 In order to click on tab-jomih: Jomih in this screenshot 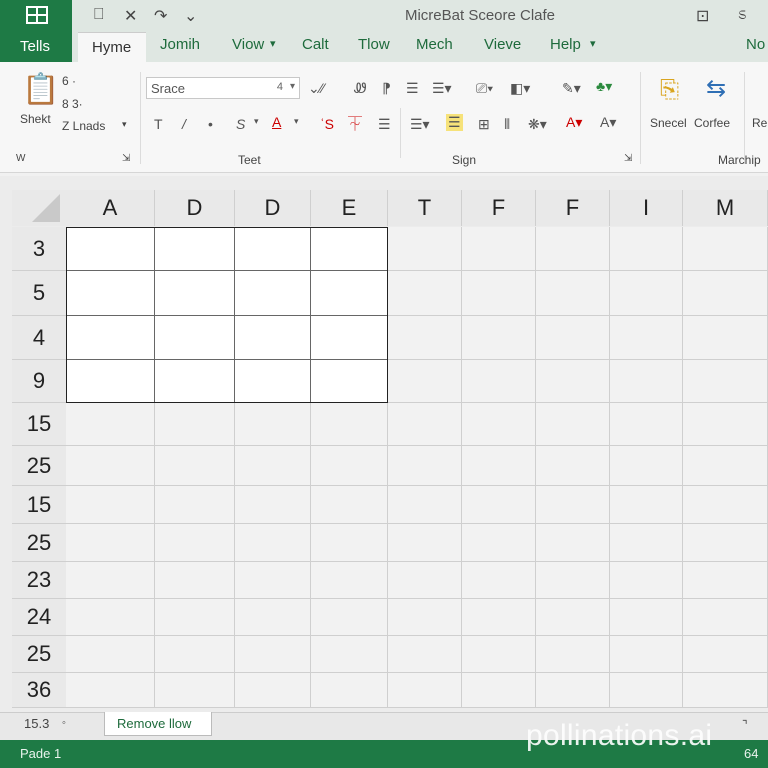, I will do `click(180, 44)`.